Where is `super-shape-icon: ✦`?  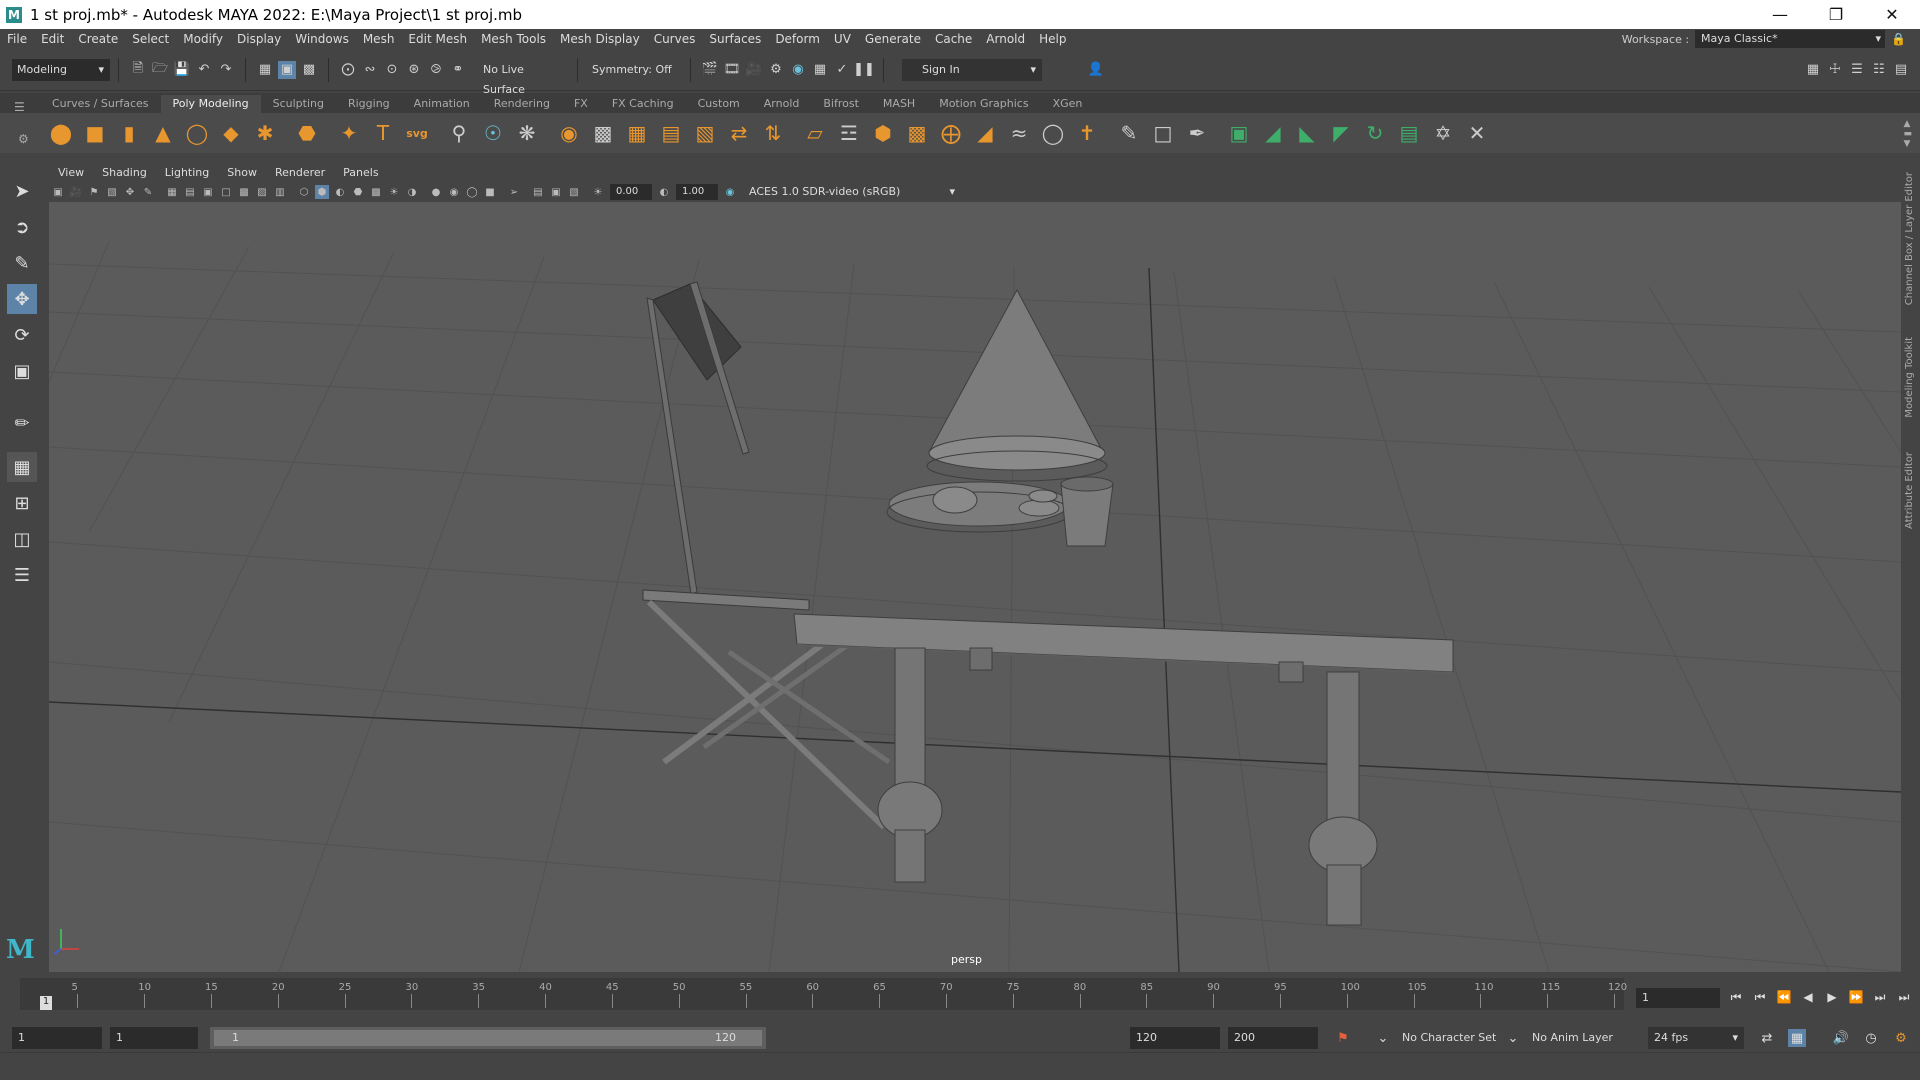
super-shape-icon: ✦ is located at coordinates (349, 133).